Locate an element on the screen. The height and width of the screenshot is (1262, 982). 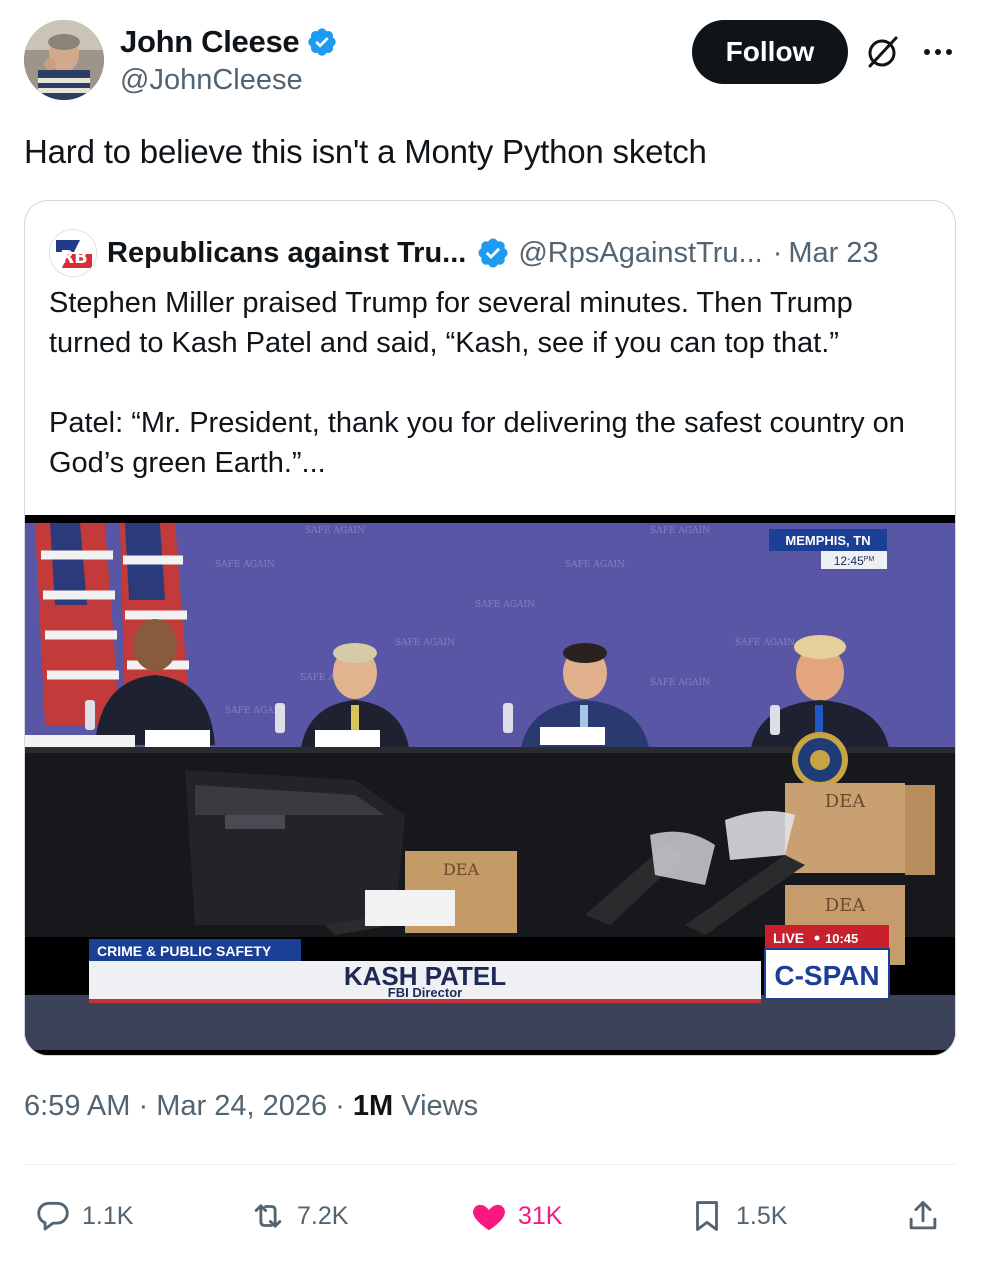
quoted-date: Mar 23 is located at coordinates (833, 253).